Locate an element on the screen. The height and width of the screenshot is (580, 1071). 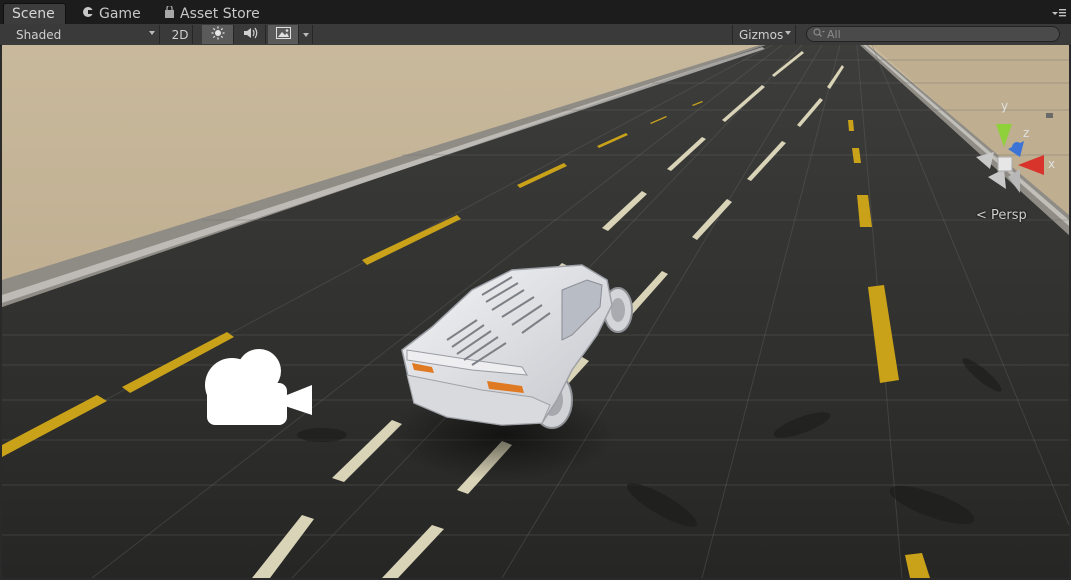
scene-orientation-gizmo: y z x is located at coordinates (1018, 152).